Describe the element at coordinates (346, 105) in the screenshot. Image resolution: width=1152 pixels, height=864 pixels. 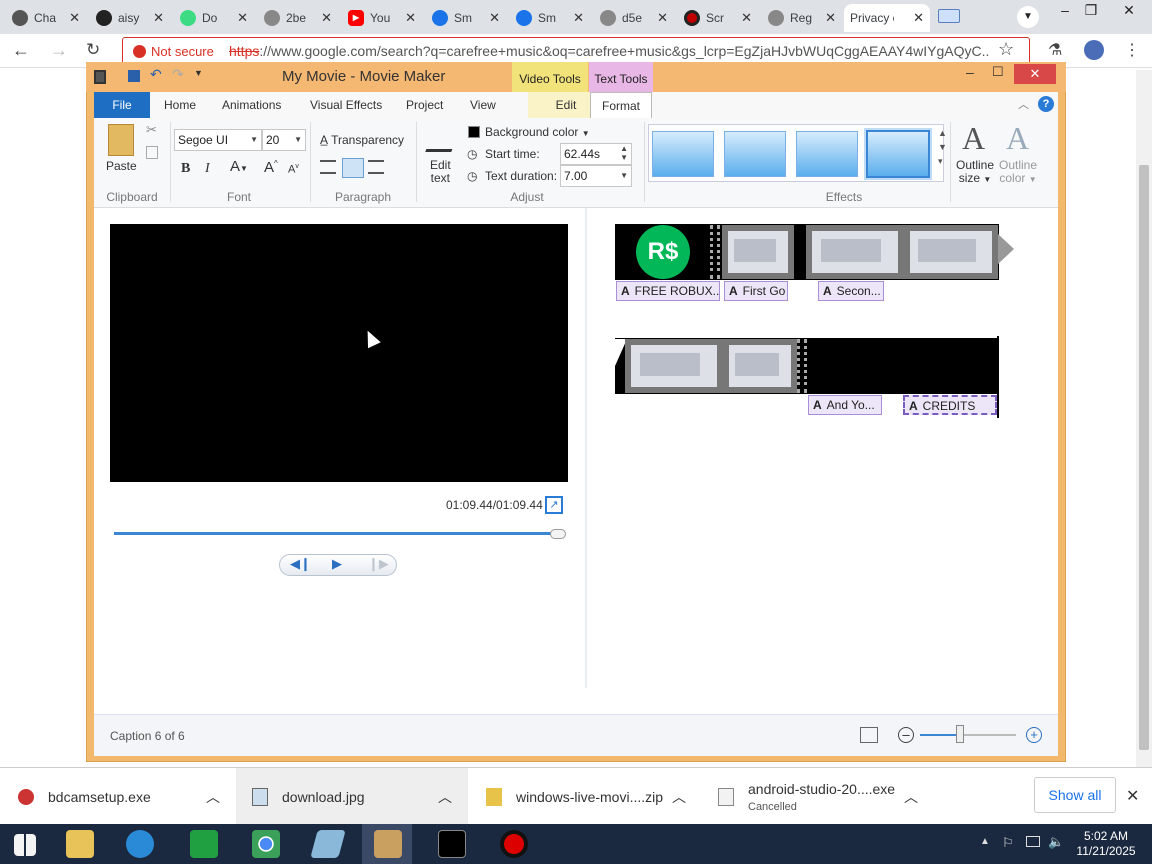
I see `tab-visual-effects: Visual Effects` at that location.